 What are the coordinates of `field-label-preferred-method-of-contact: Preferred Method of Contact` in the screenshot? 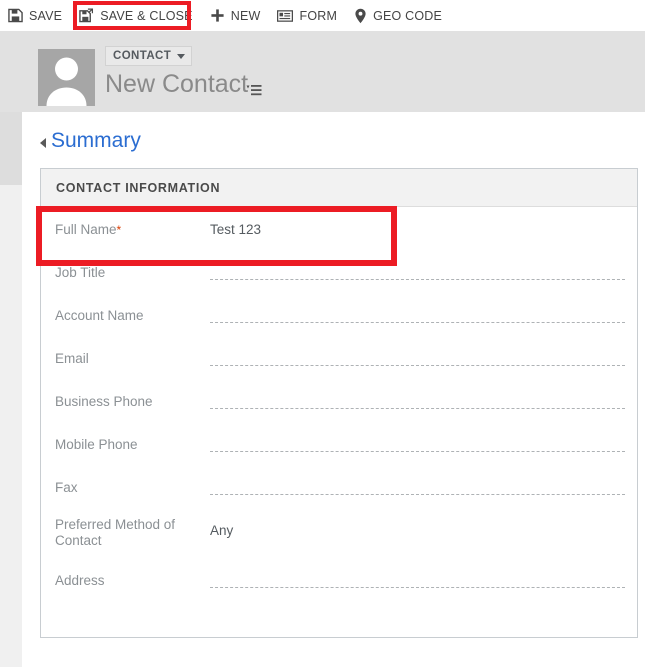 It's located at (115, 532).